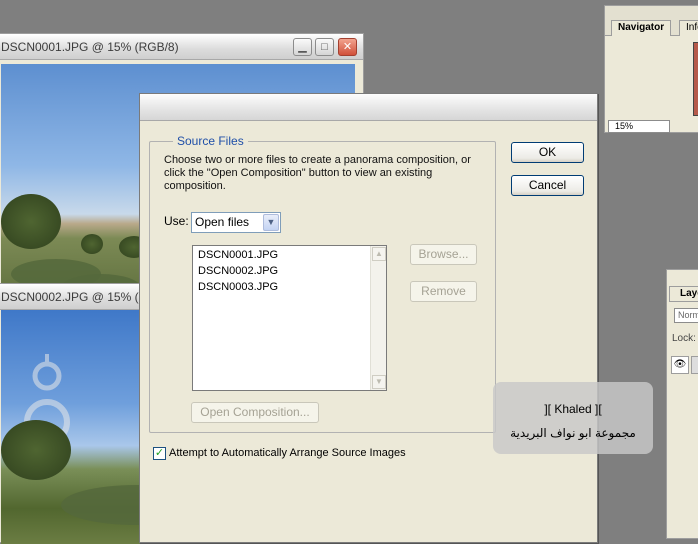 The height and width of the screenshot is (544, 698). What do you see at coordinates (379, 254) in the screenshot?
I see `scroll-up-icon: ▲` at bounding box center [379, 254].